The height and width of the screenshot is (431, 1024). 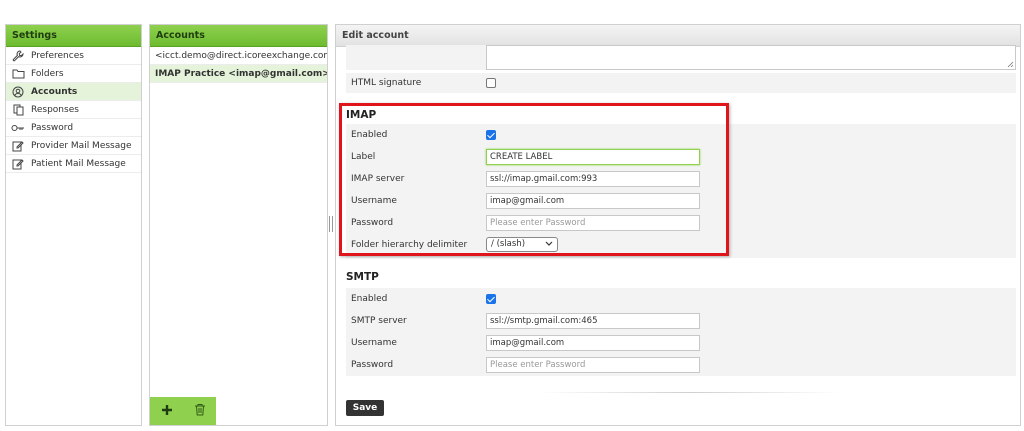 What do you see at coordinates (593, 321) in the screenshot?
I see `smtp-server-input: ssl://smtp.gmail.com:465` at bounding box center [593, 321].